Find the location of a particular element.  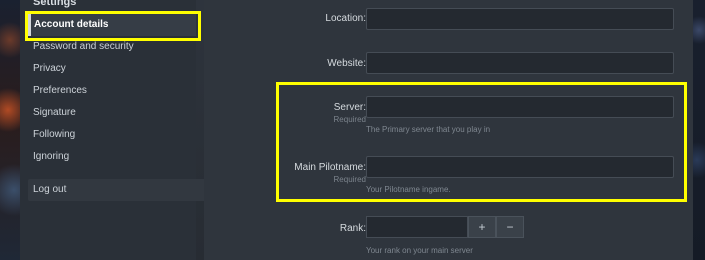

sidebar-item-privacy: Privacy is located at coordinates (112, 69).